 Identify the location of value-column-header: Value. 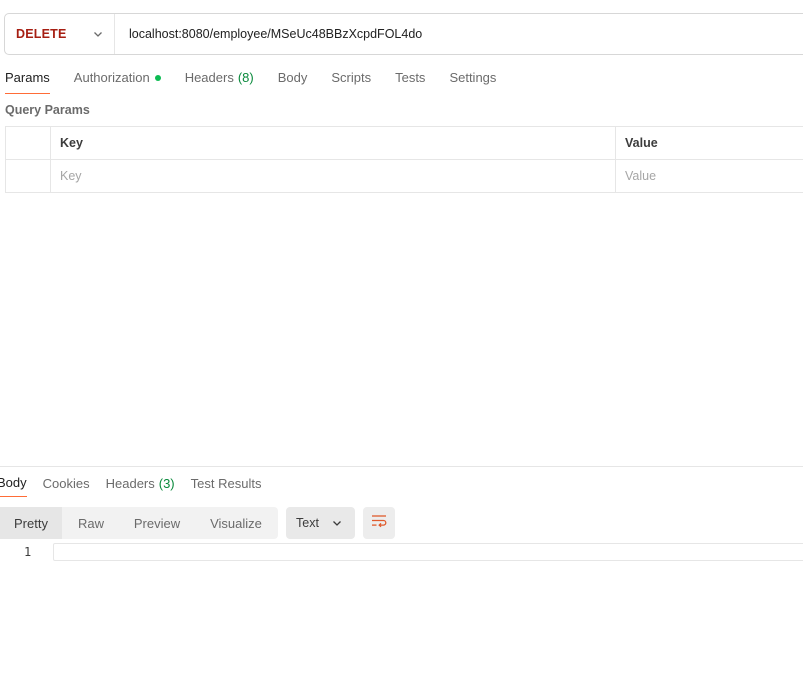
(709, 143).